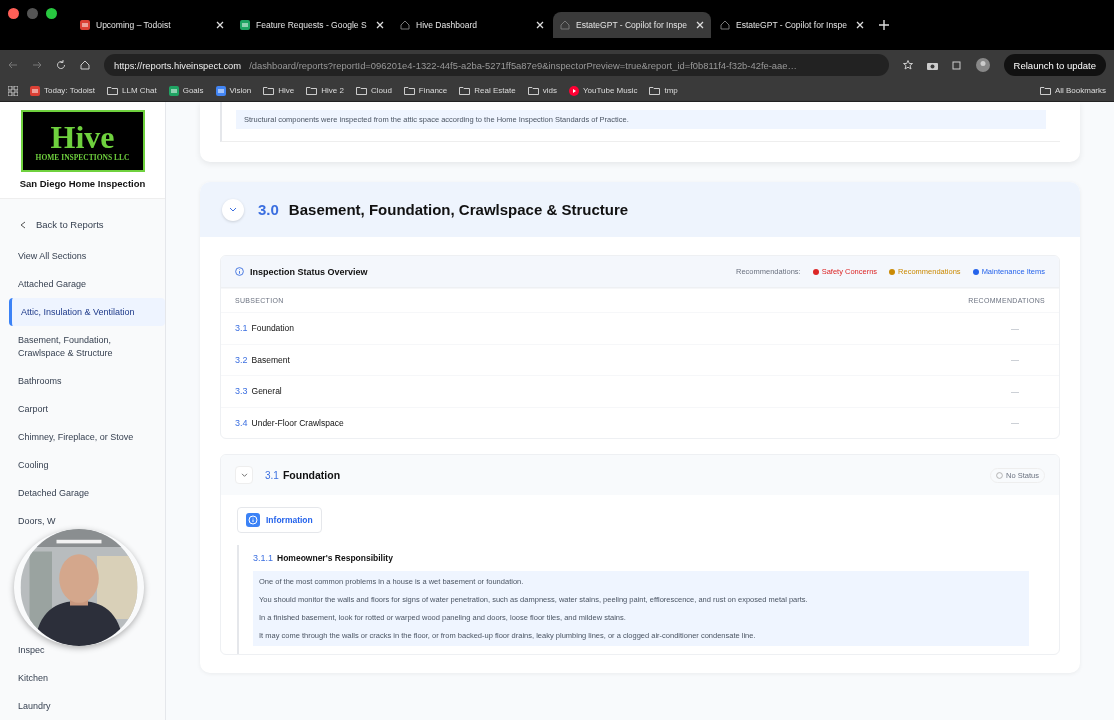 The height and width of the screenshot is (720, 1114). What do you see at coordinates (132, 90) in the screenshot?
I see `bookmark: LLM Chat` at bounding box center [132, 90].